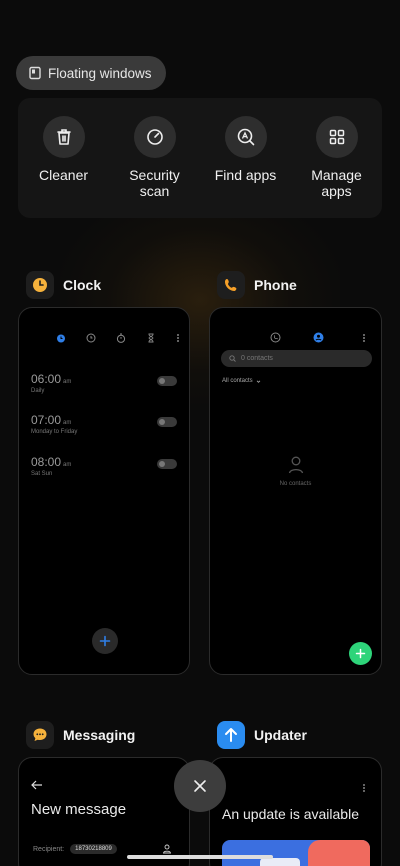 The width and height of the screenshot is (400, 866). I want to click on clock-app-icon, so click(40, 285).